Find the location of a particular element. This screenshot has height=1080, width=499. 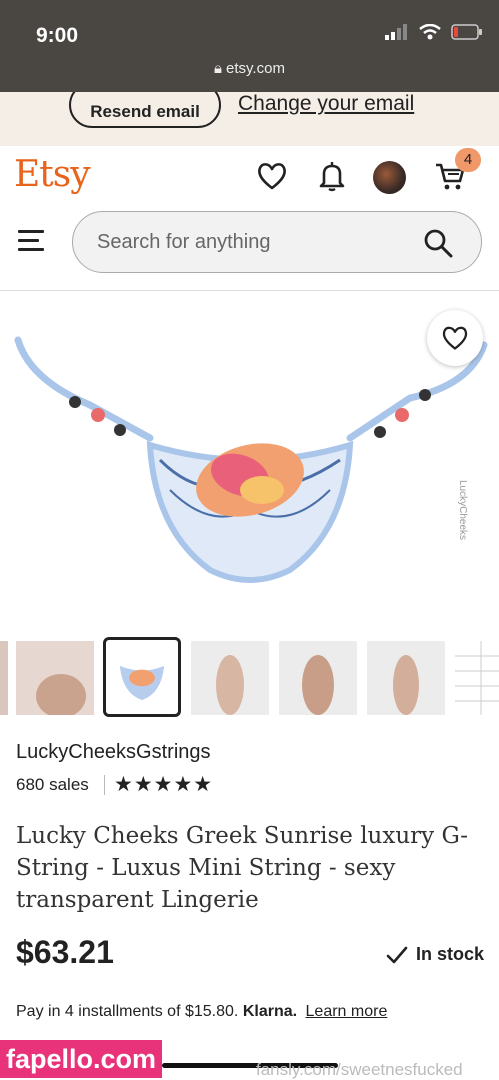

status-bar: 9:00 🔒︎ etsy.com is located at coordinates (249, 46).